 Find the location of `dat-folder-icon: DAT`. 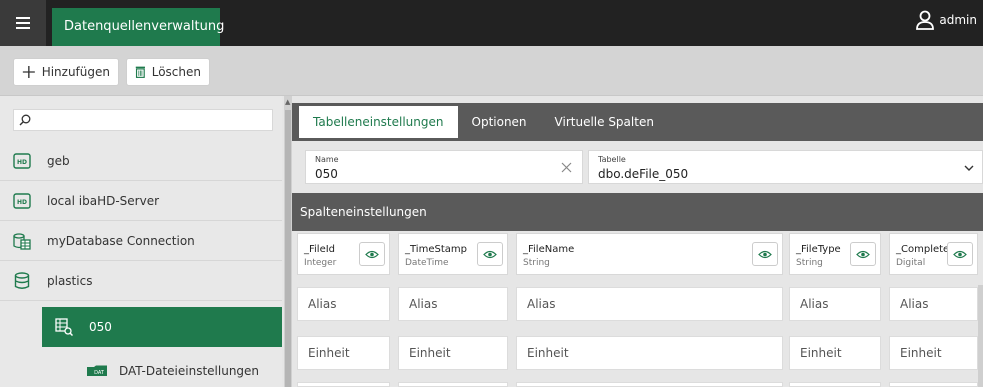

dat-folder-icon: DAT is located at coordinates (97, 371).